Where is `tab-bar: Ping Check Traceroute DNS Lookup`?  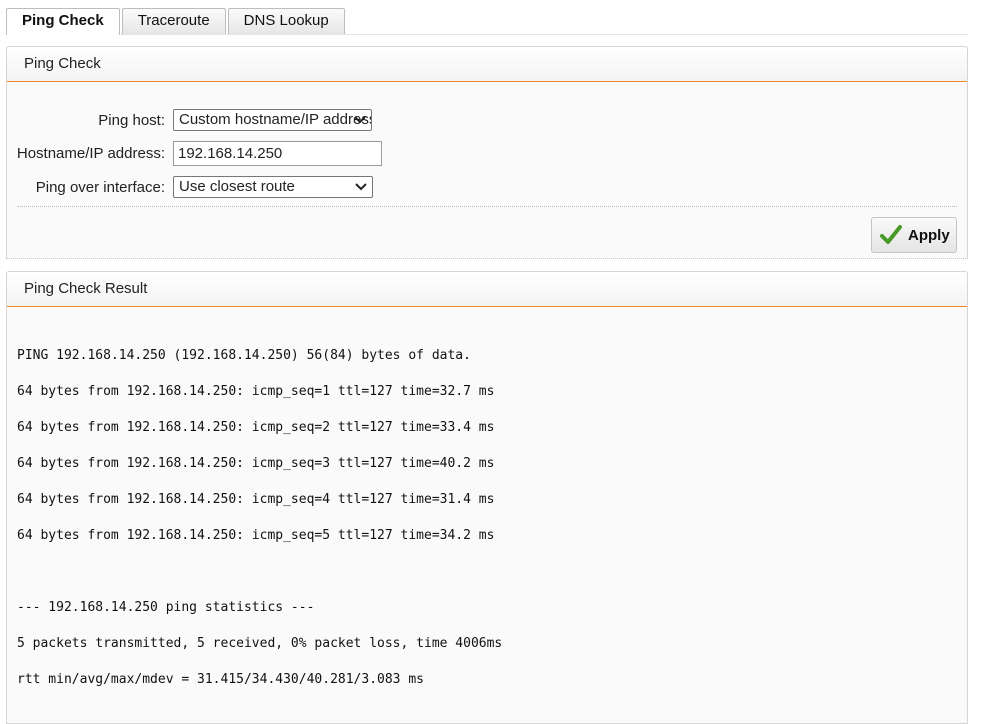 tab-bar: Ping Check Traceroute DNS Lookup is located at coordinates (176, 21).